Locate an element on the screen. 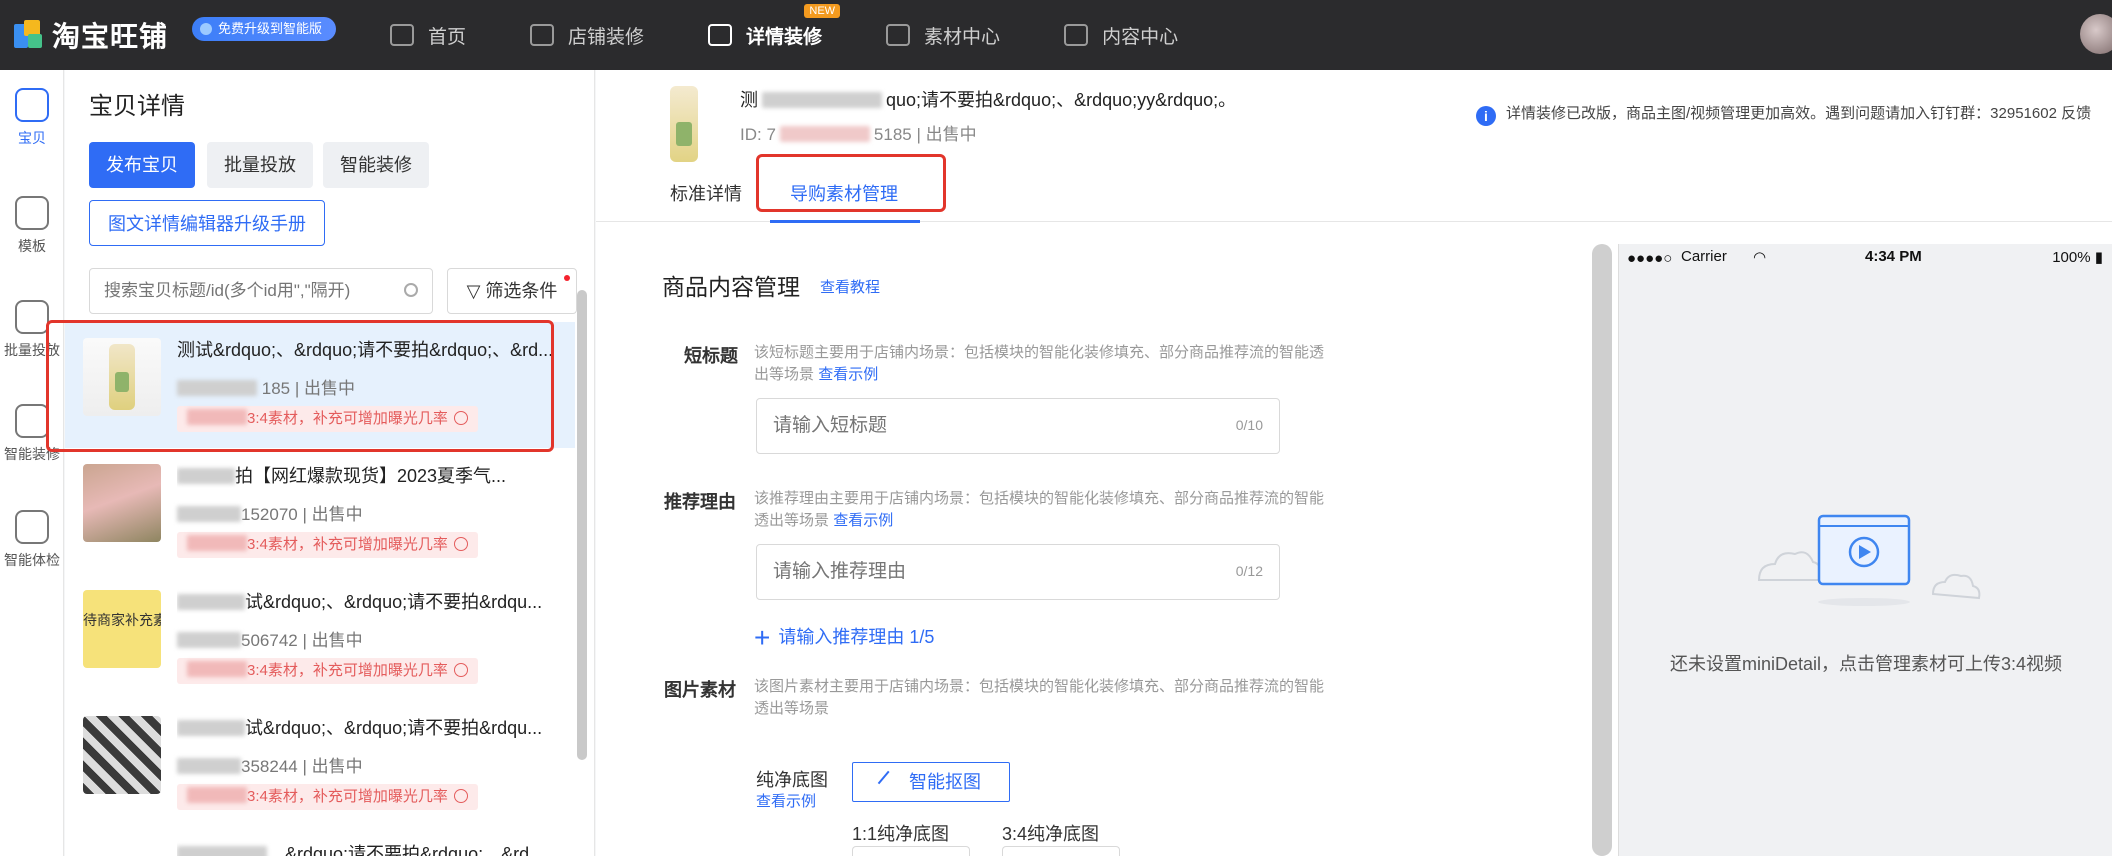 The height and width of the screenshot is (856, 2112). short-title-label: 短标题 is located at coordinates (711, 356).